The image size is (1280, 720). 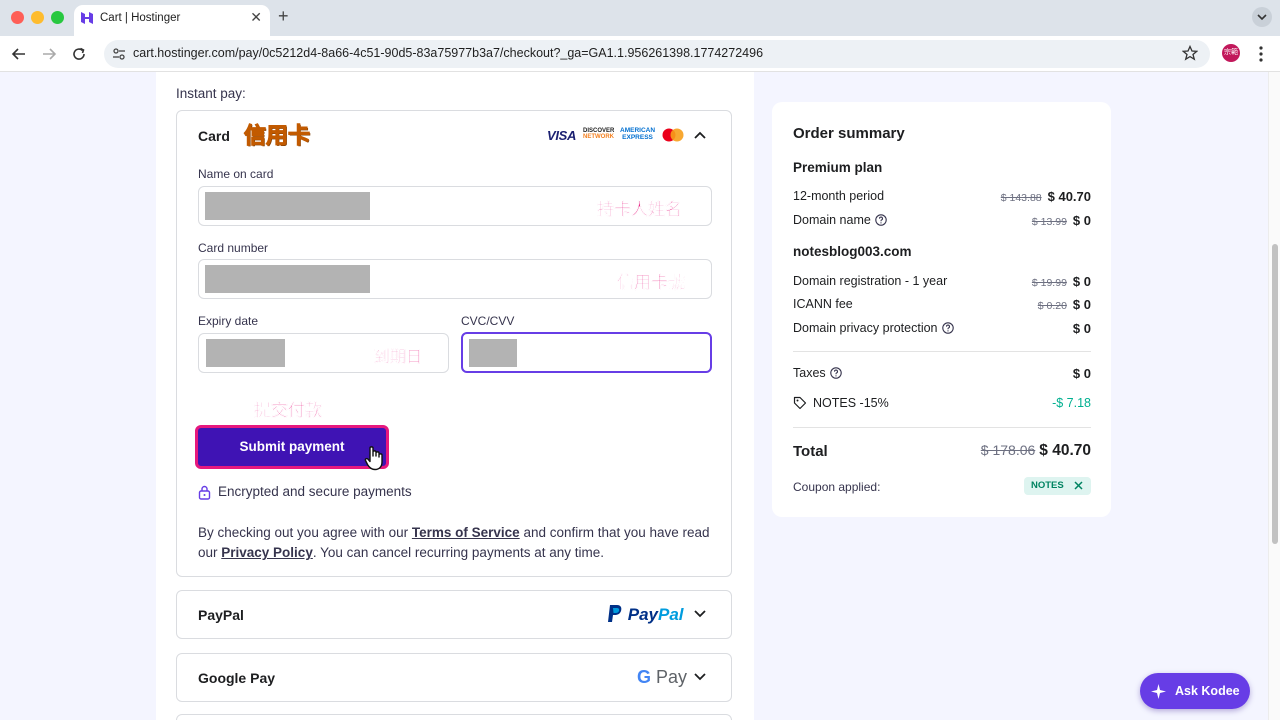 I want to click on summary-row-period: 12-month period $ 143.88 $ 40.70, so click(x=942, y=196).